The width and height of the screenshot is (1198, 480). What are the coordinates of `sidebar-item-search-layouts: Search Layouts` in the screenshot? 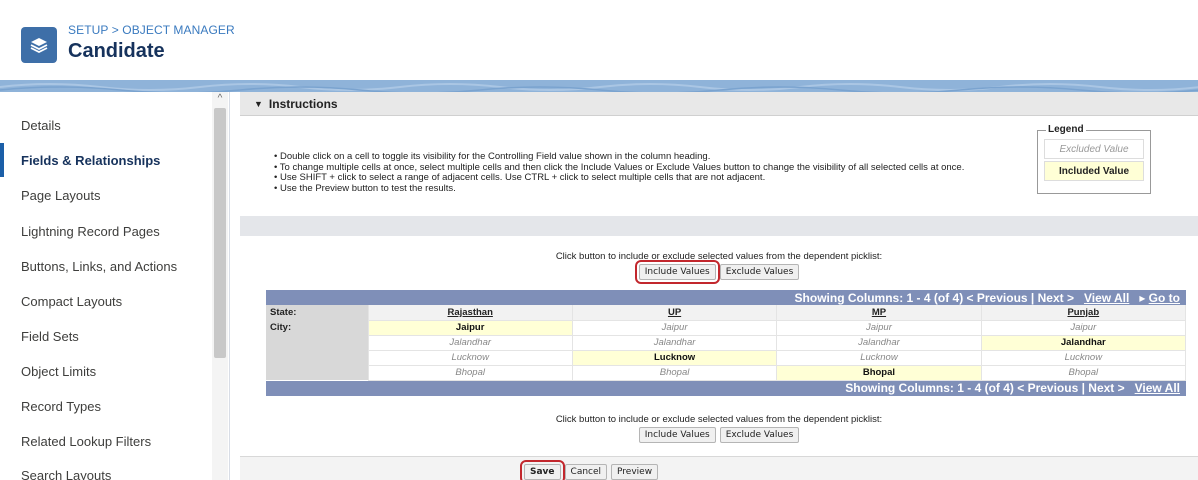 It's located at (106, 469).